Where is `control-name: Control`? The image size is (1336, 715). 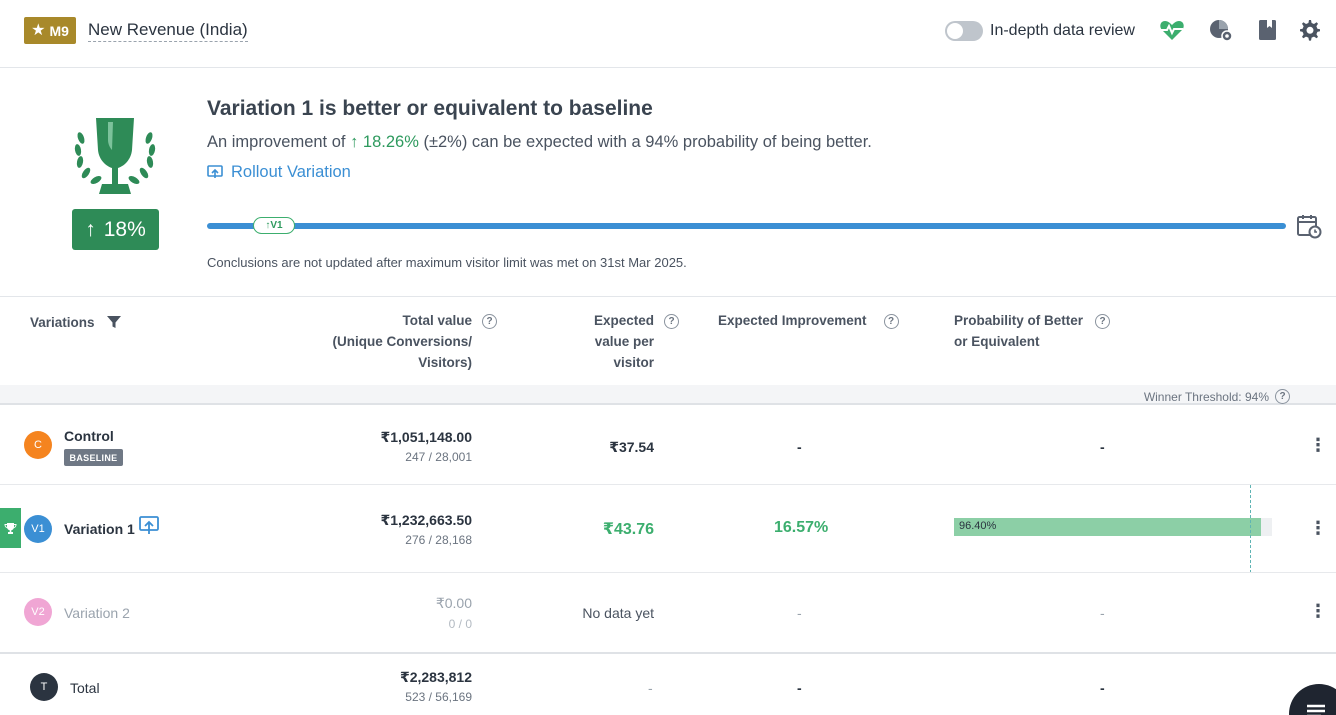 control-name: Control is located at coordinates (89, 436).